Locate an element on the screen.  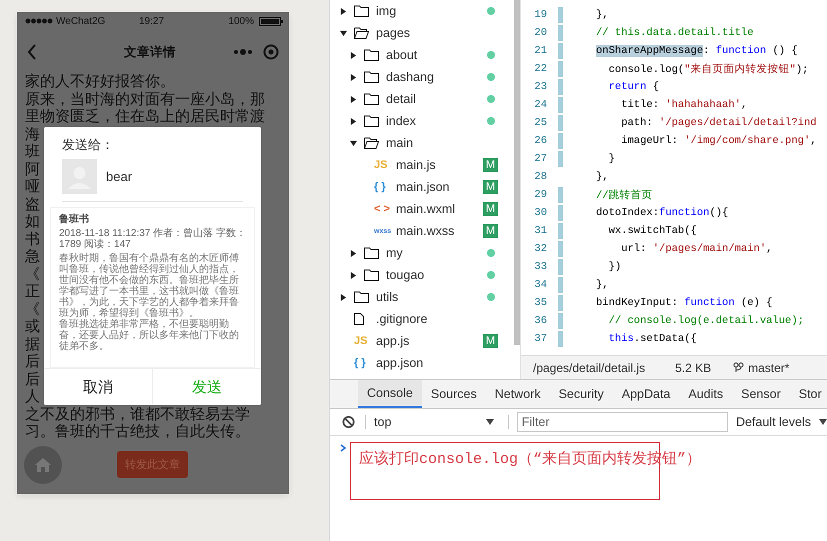
article-text: 《 is located at coordinates (32, 310).